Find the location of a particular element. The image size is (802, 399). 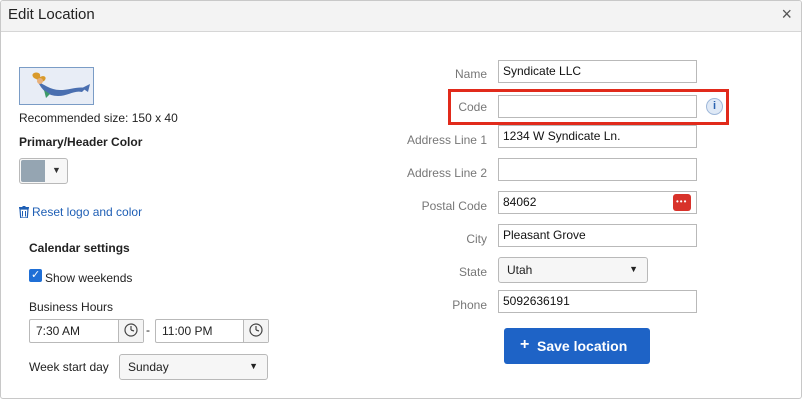

phone-value: 5092636191 is located at coordinates (536, 301).